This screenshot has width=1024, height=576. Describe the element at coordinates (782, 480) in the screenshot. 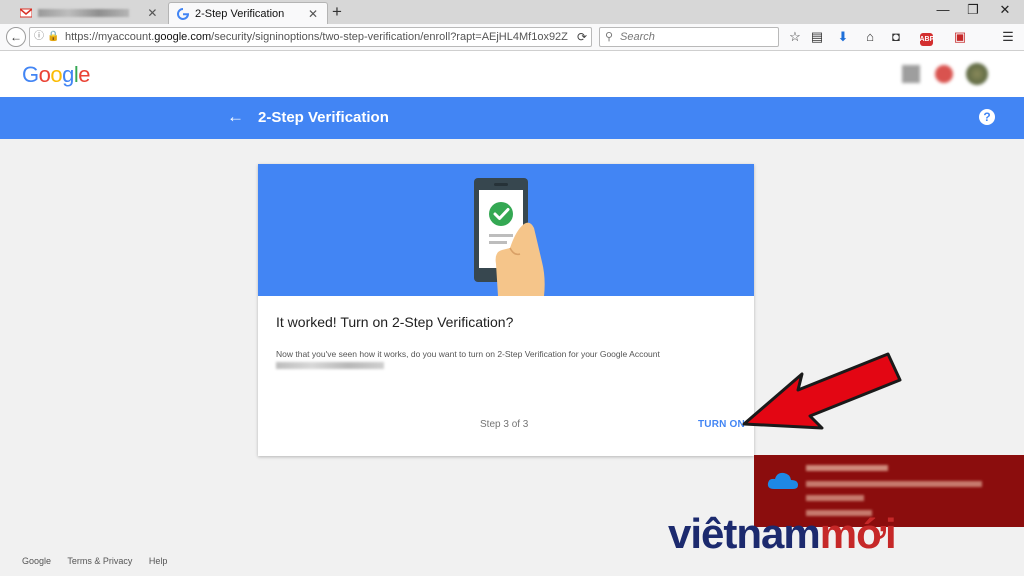

I see `onedrive-cloud-icon` at that location.